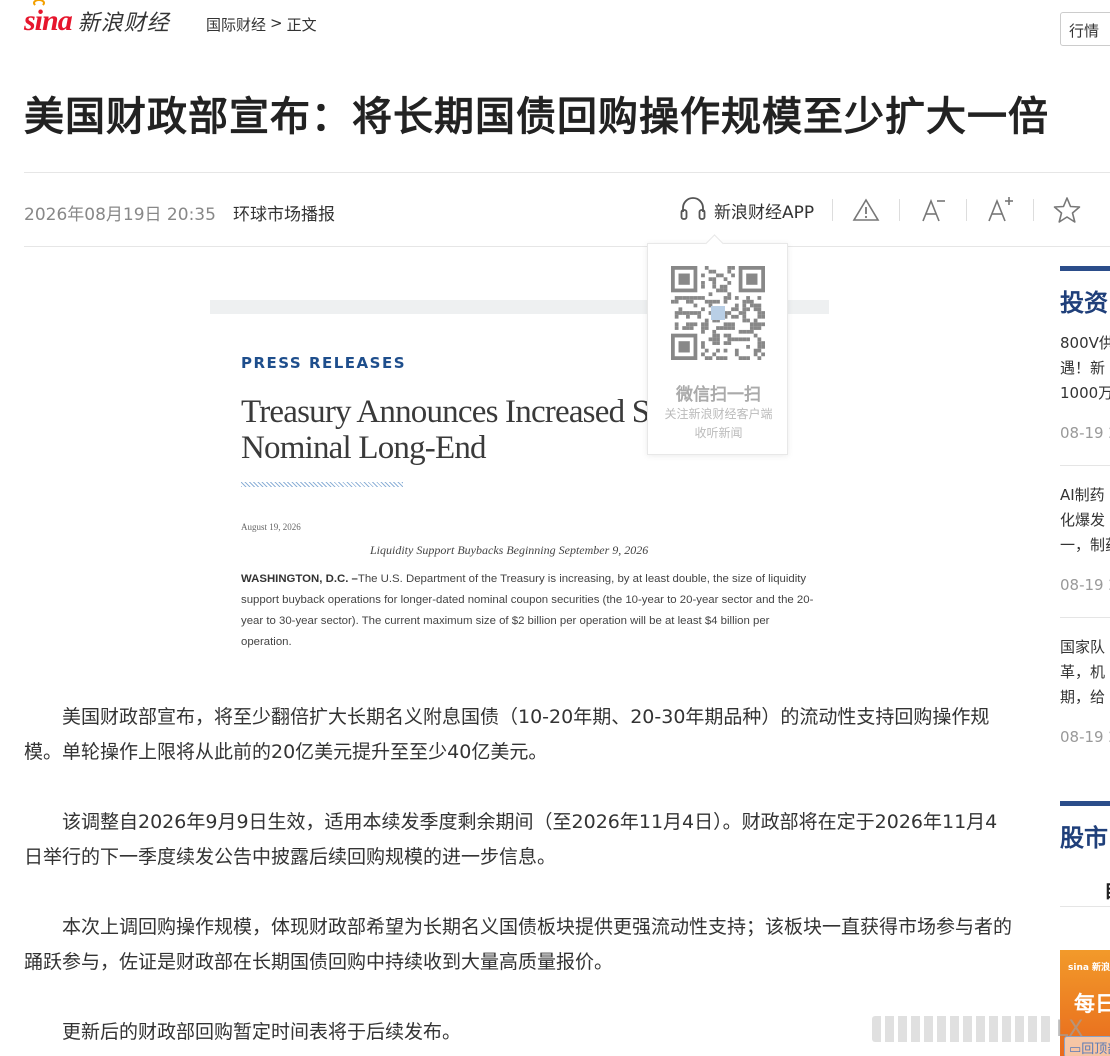 This screenshot has height=1056, width=1110. I want to click on press-dateline: WASHINGTON, D.C. –, so click(299, 579).